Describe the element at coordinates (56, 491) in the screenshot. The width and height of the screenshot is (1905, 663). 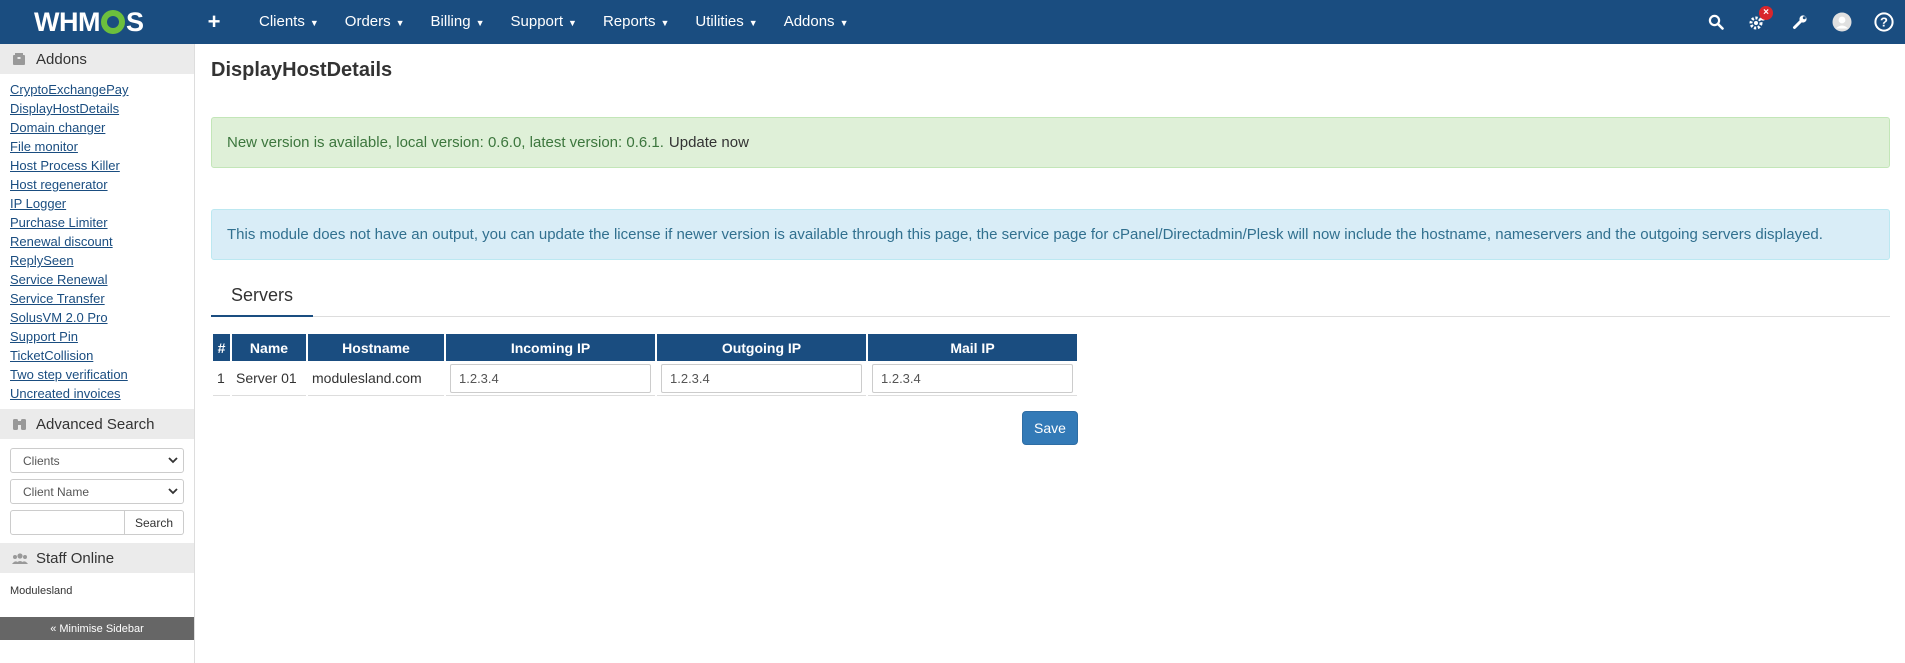
I see `search-field-value: Client Name` at that location.